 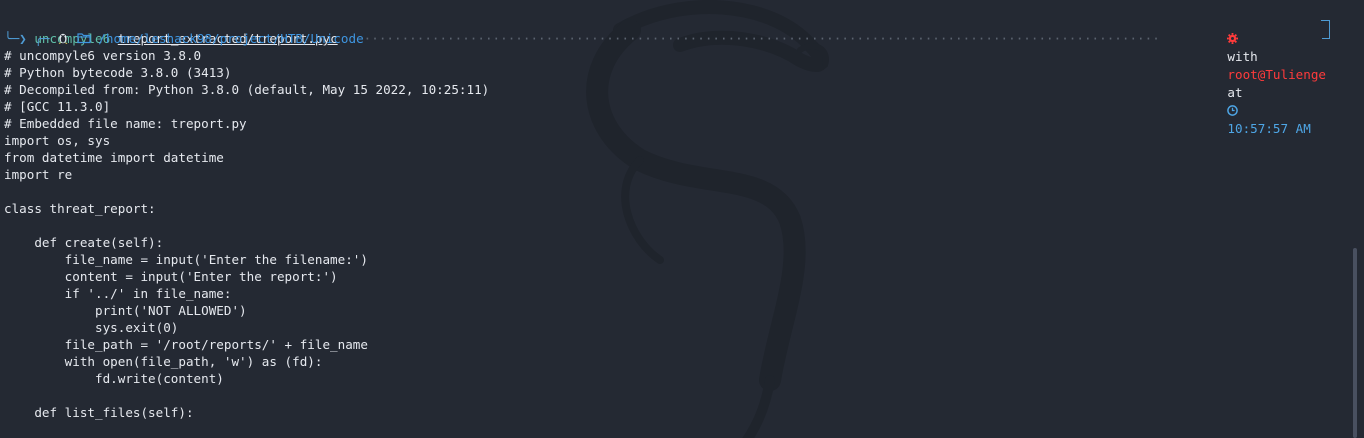 I want to click on output-line: def create(self):, so click(x=84, y=242).